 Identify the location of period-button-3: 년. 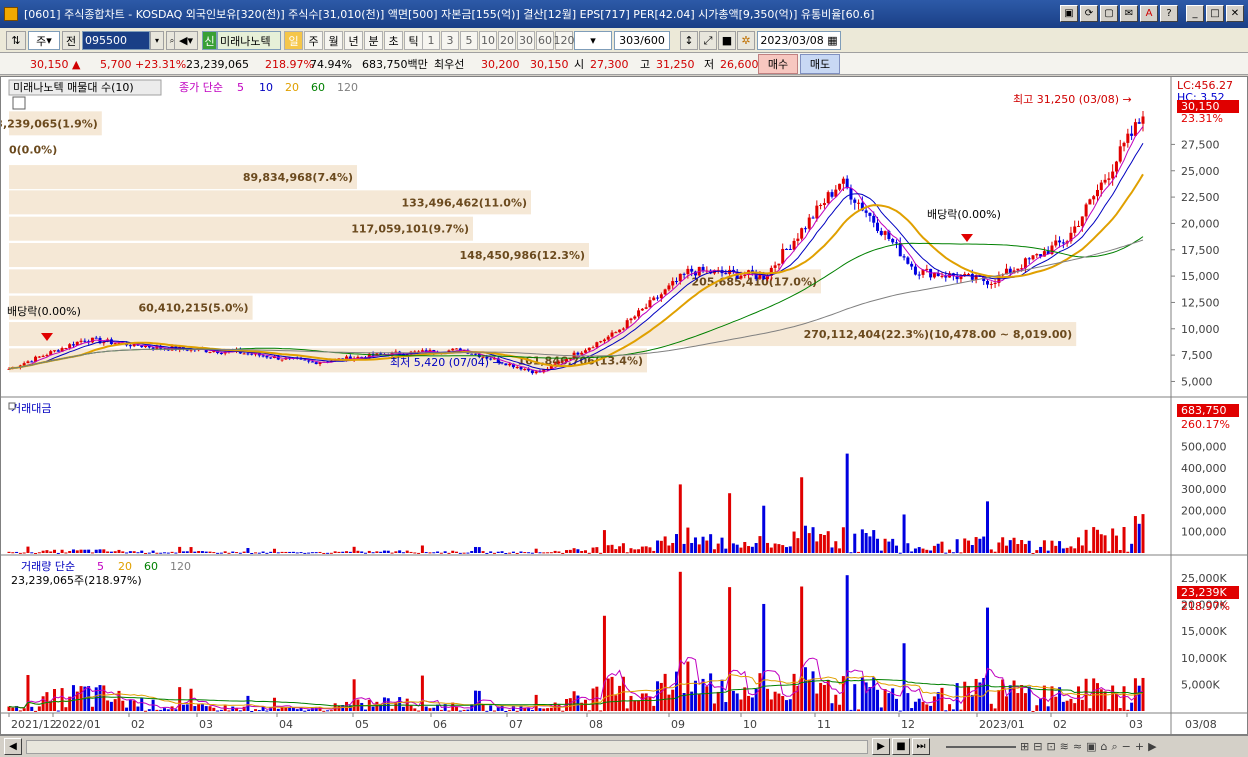
(353, 40).